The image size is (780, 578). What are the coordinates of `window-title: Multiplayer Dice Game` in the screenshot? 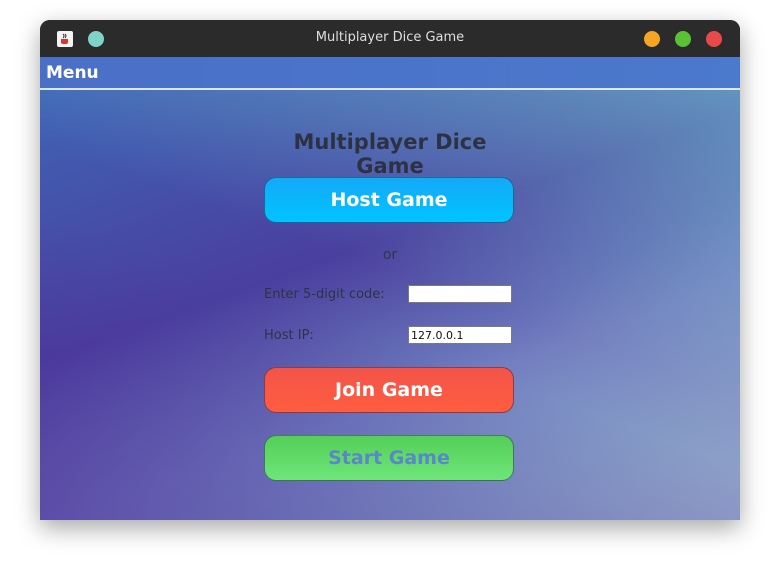 It's located at (390, 37).